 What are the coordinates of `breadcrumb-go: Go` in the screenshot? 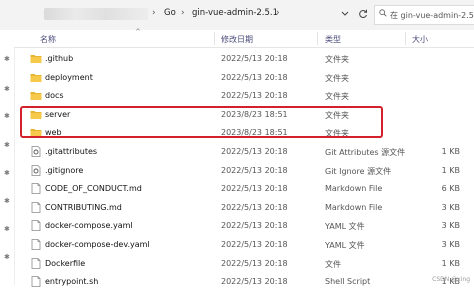 It's located at (170, 13).